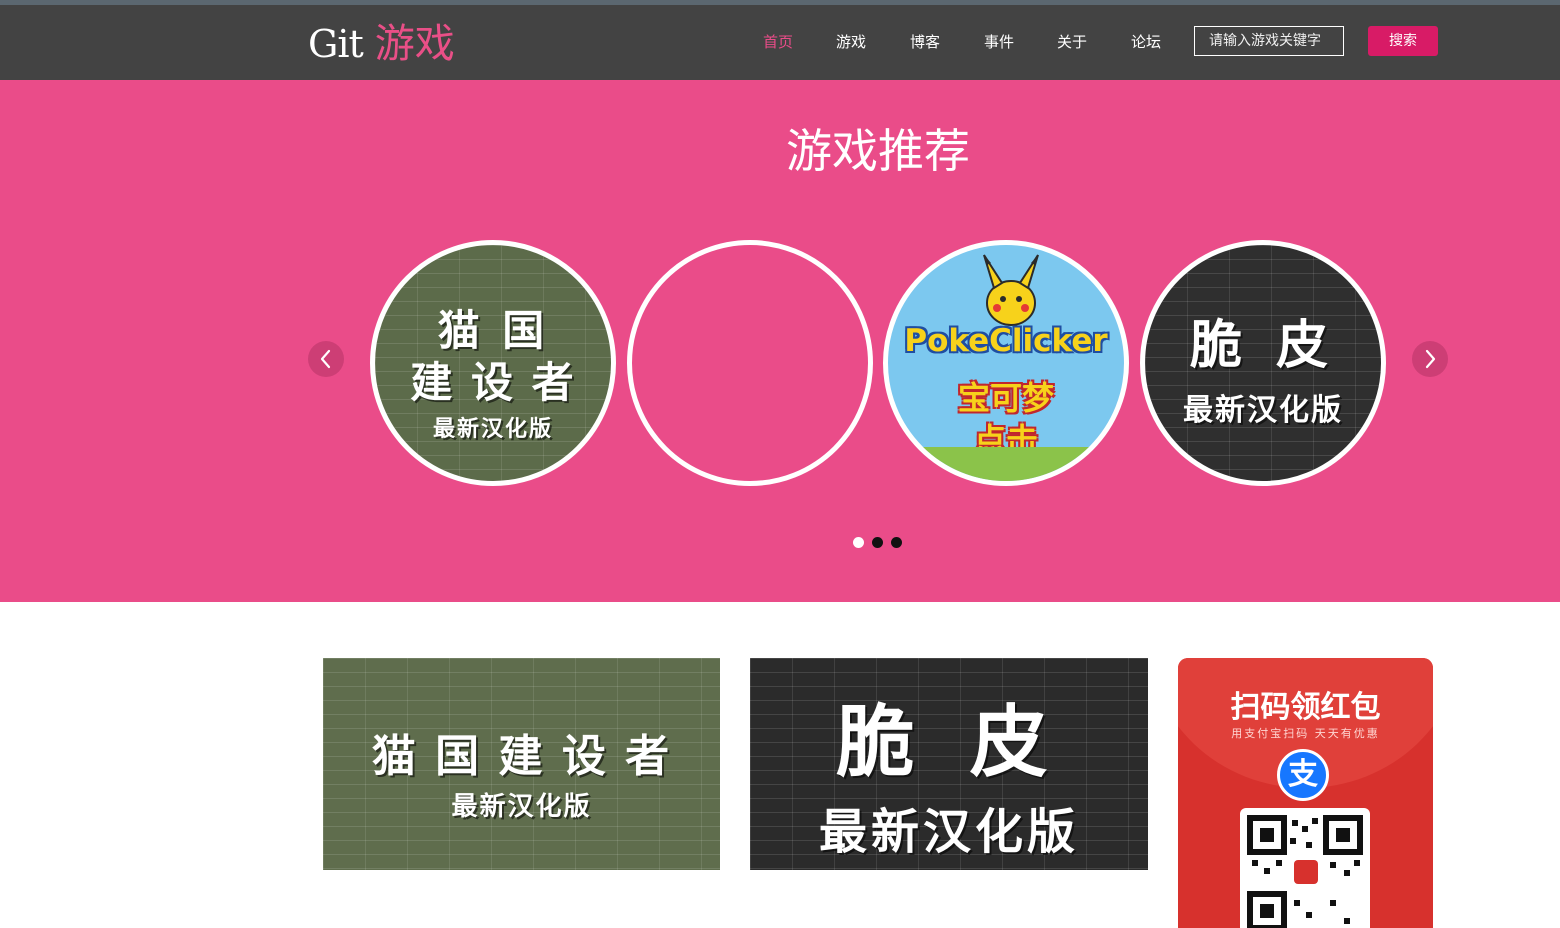  What do you see at coordinates (999, 42) in the screenshot?
I see `nav-events: 事件` at bounding box center [999, 42].